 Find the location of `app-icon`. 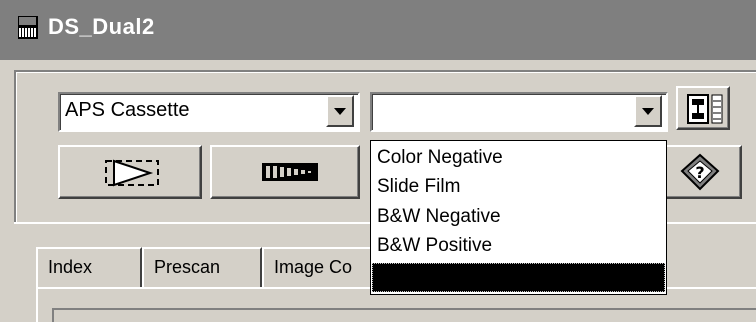

app-icon is located at coordinates (28, 27).